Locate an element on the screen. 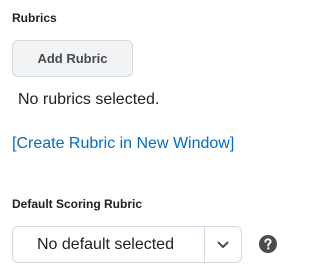  chevron-down-icon is located at coordinates (223, 244).